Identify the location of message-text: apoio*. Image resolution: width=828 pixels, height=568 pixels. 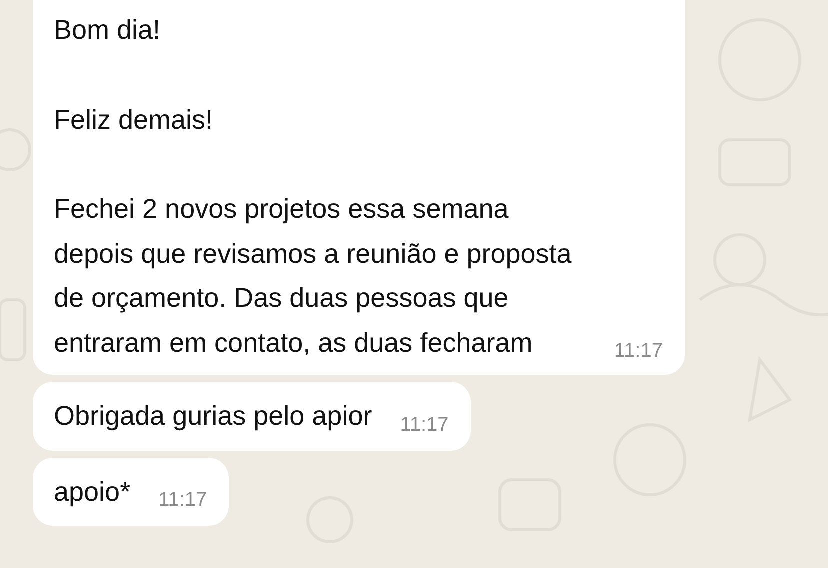
(92, 492).